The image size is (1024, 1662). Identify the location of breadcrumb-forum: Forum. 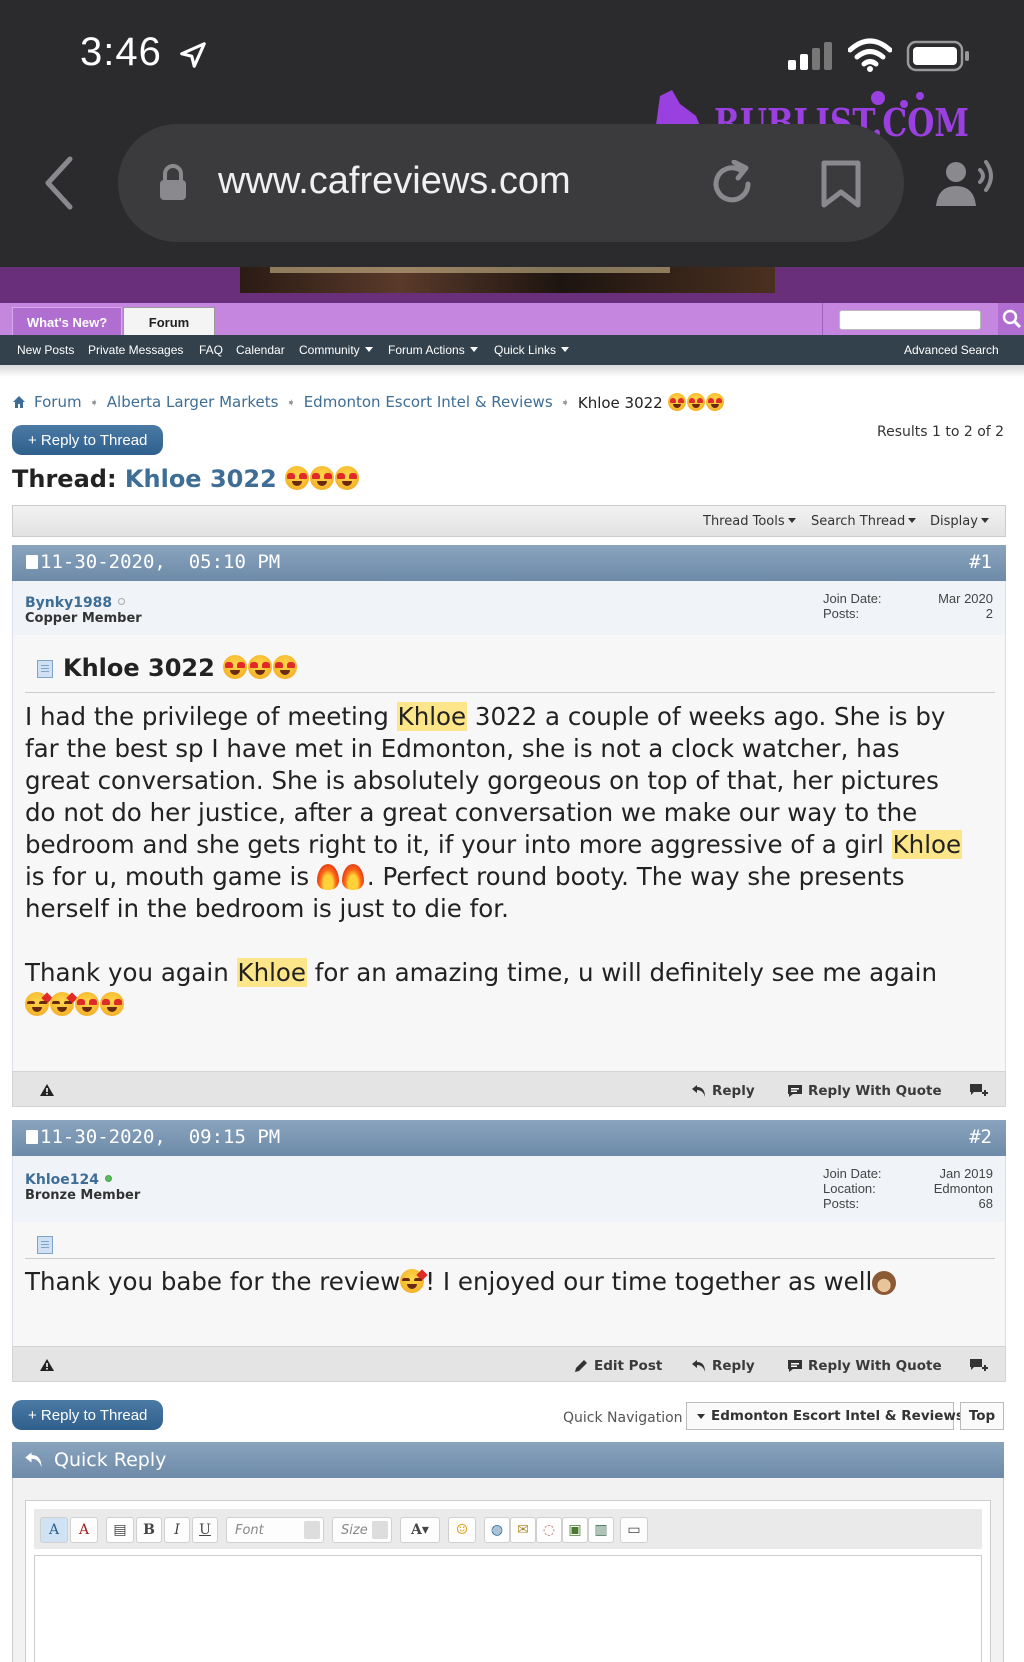
(58, 402).